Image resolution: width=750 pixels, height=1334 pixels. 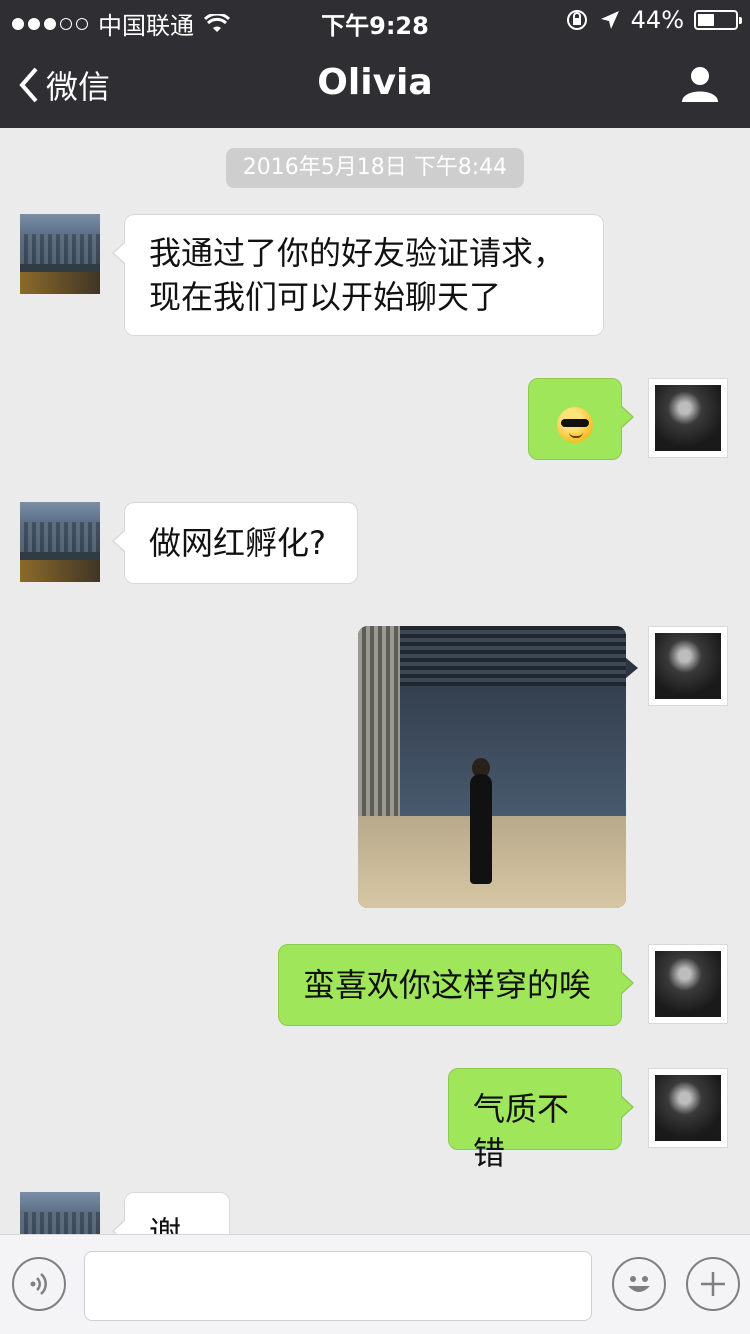 What do you see at coordinates (576, 20) in the screenshot?
I see `rotation-lock-icon` at bounding box center [576, 20].